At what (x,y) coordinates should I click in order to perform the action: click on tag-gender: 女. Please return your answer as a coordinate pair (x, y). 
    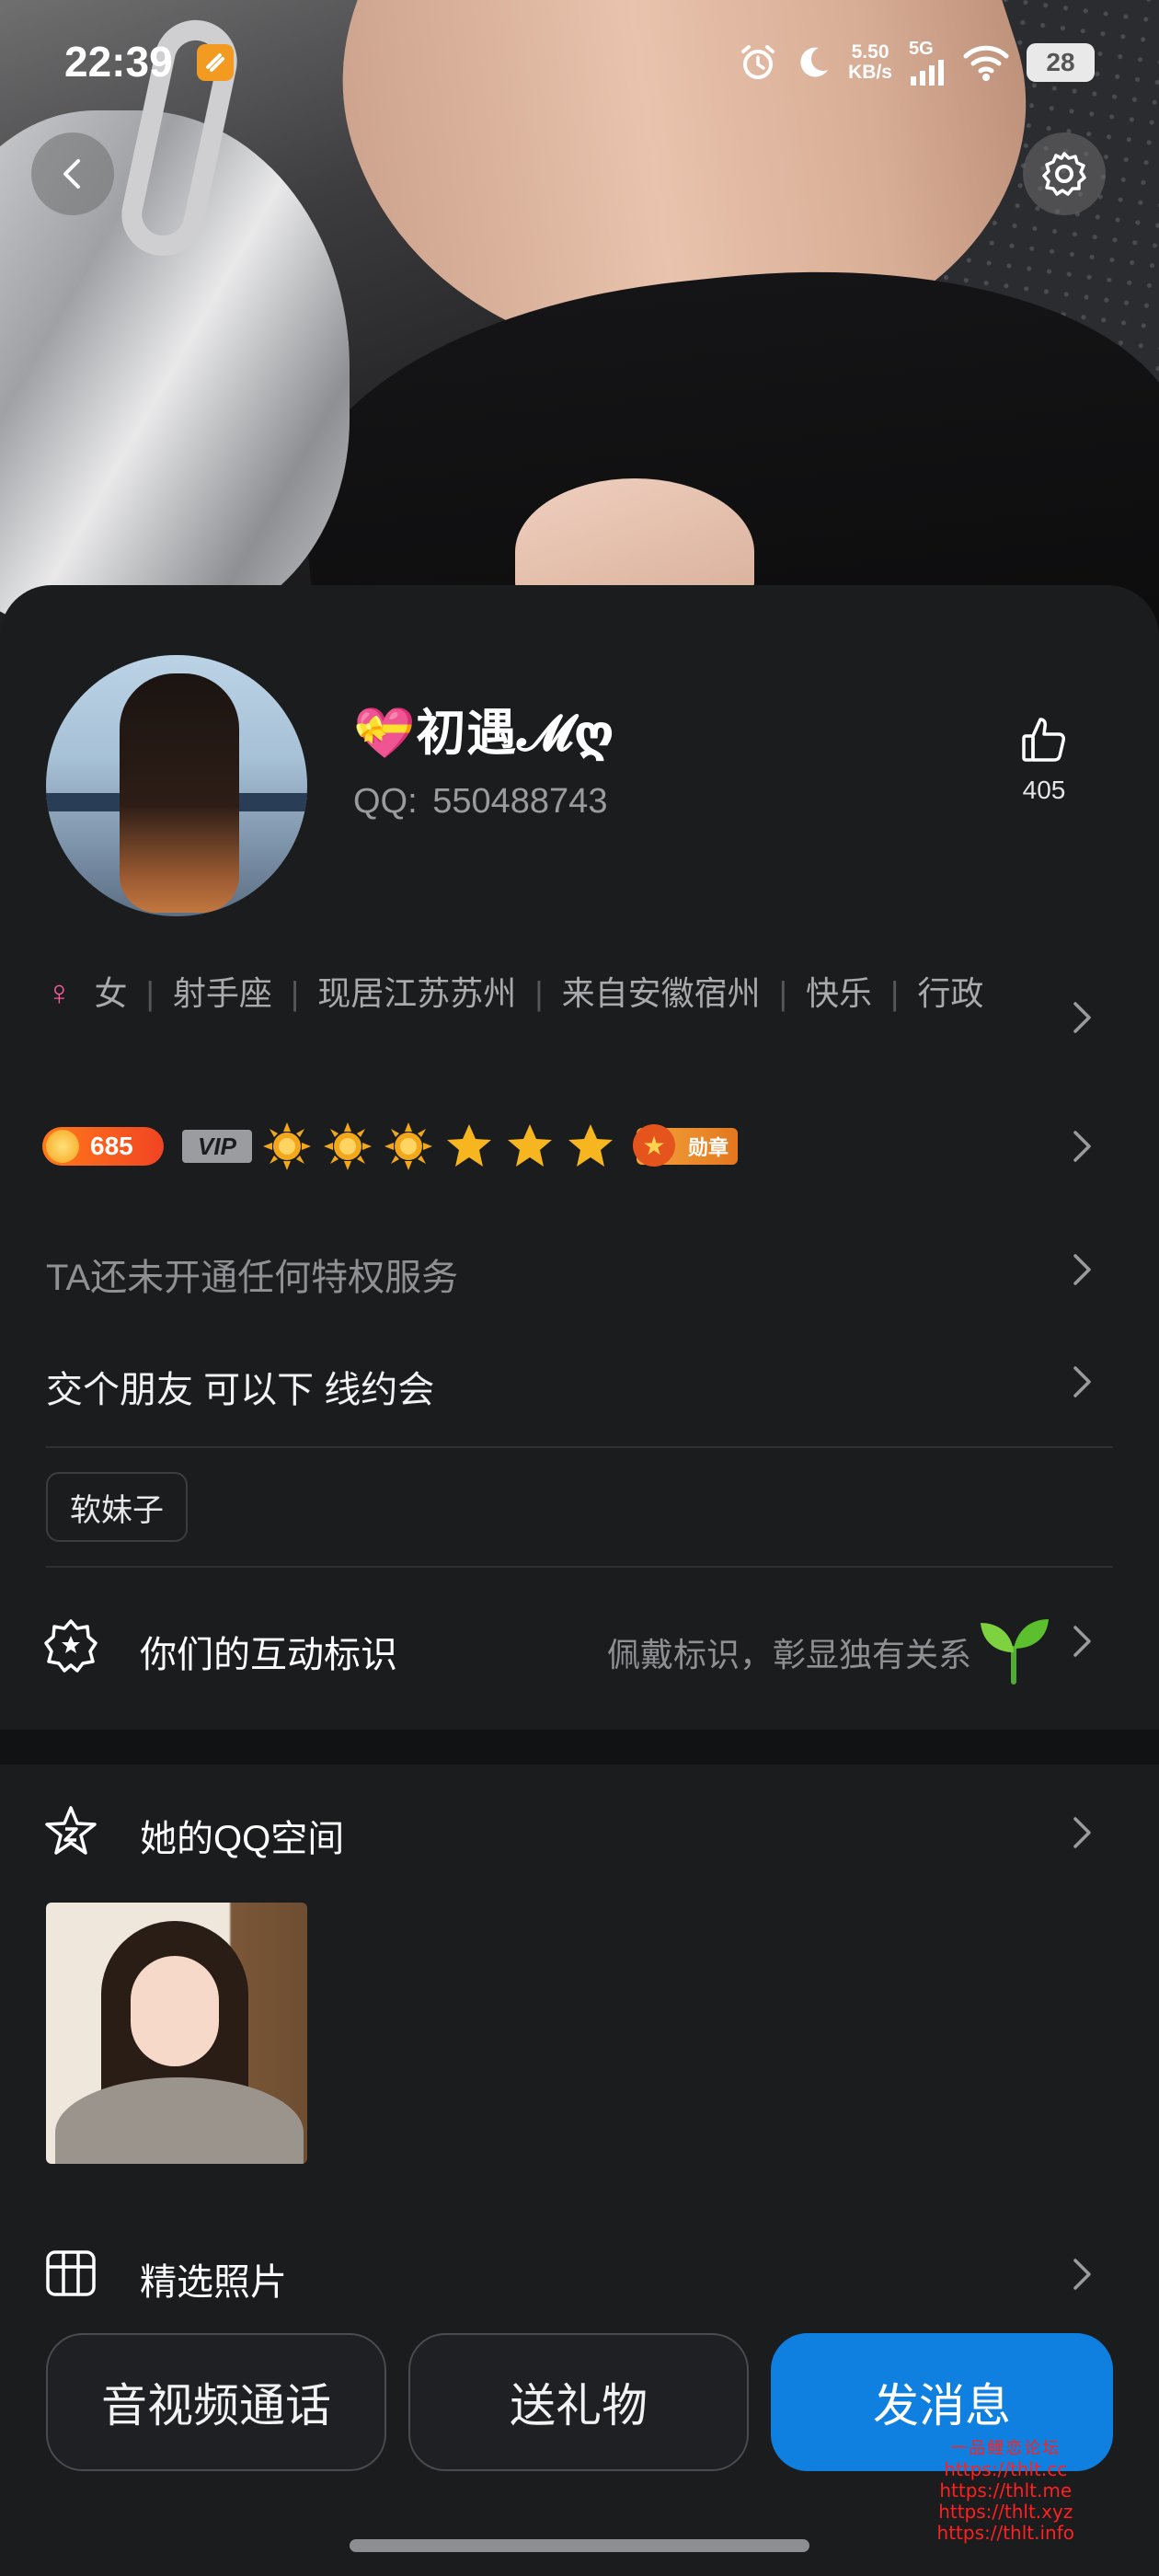
    Looking at the image, I should click on (111, 993).